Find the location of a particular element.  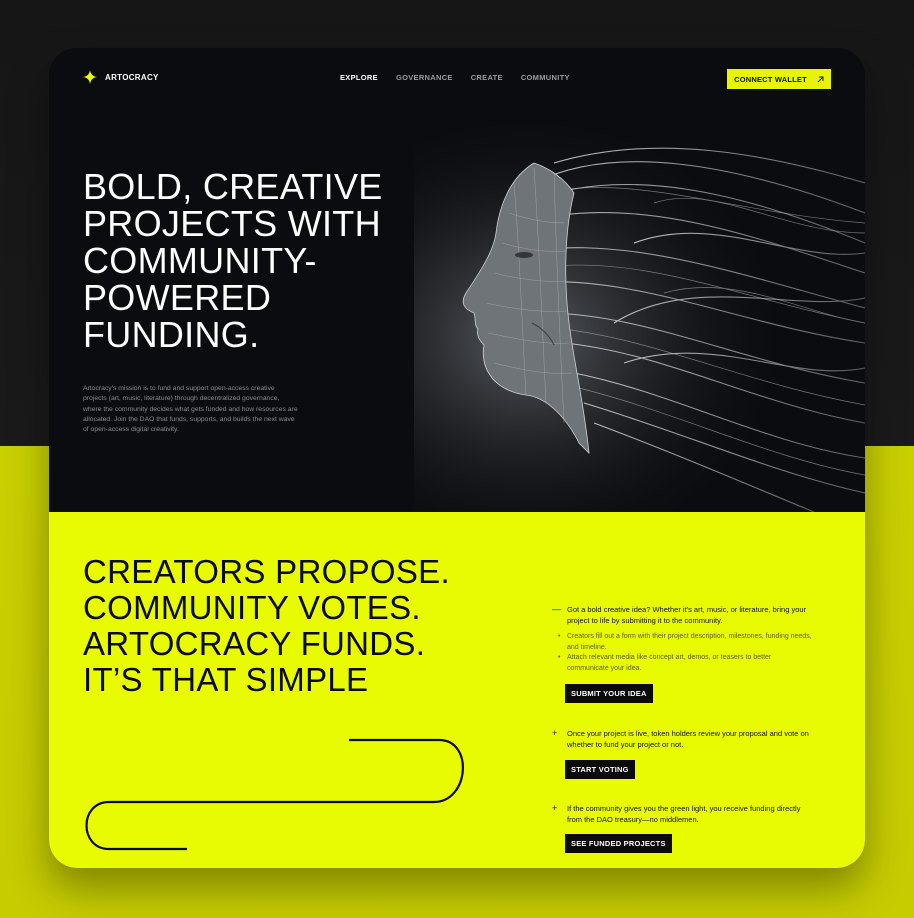

headline-line: POWERED is located at coordinates (177, 297).